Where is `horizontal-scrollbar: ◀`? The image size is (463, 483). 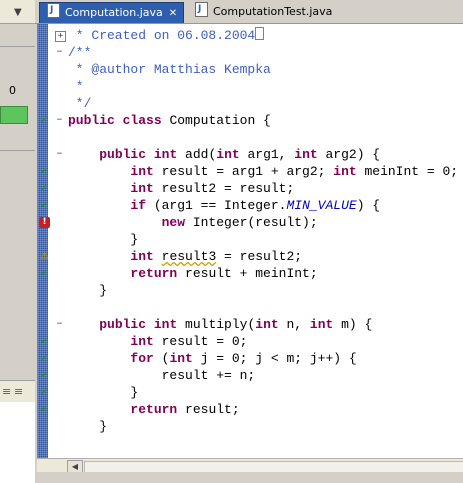 horizontal-scrollbar: ◀ is located at coordinates (250, 466).